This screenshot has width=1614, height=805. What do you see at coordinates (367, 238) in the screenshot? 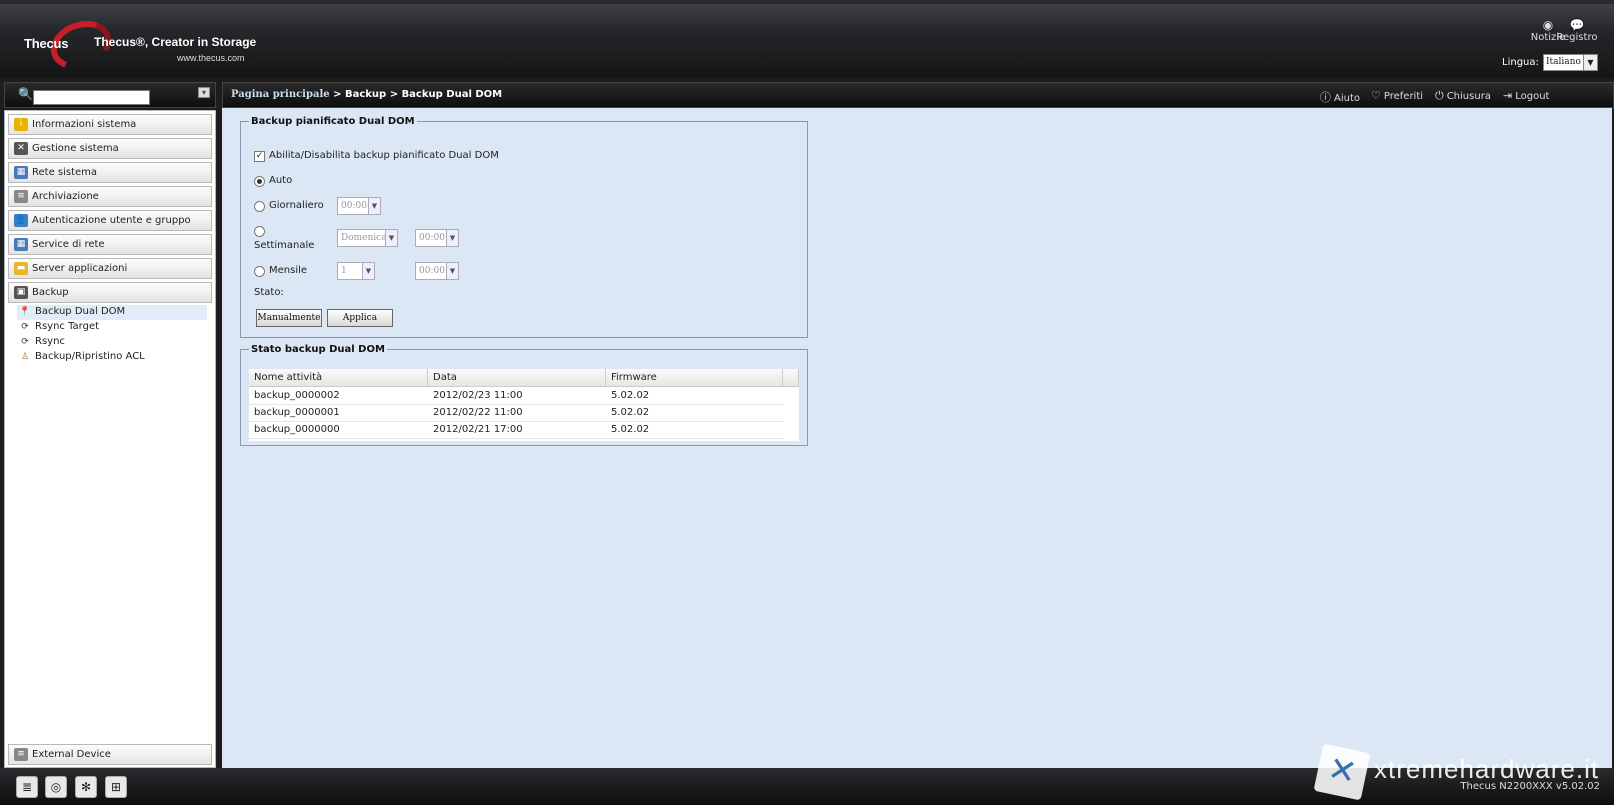
I see `weekly-day-select: Domenica ▼` at bounding box center [367, 238].